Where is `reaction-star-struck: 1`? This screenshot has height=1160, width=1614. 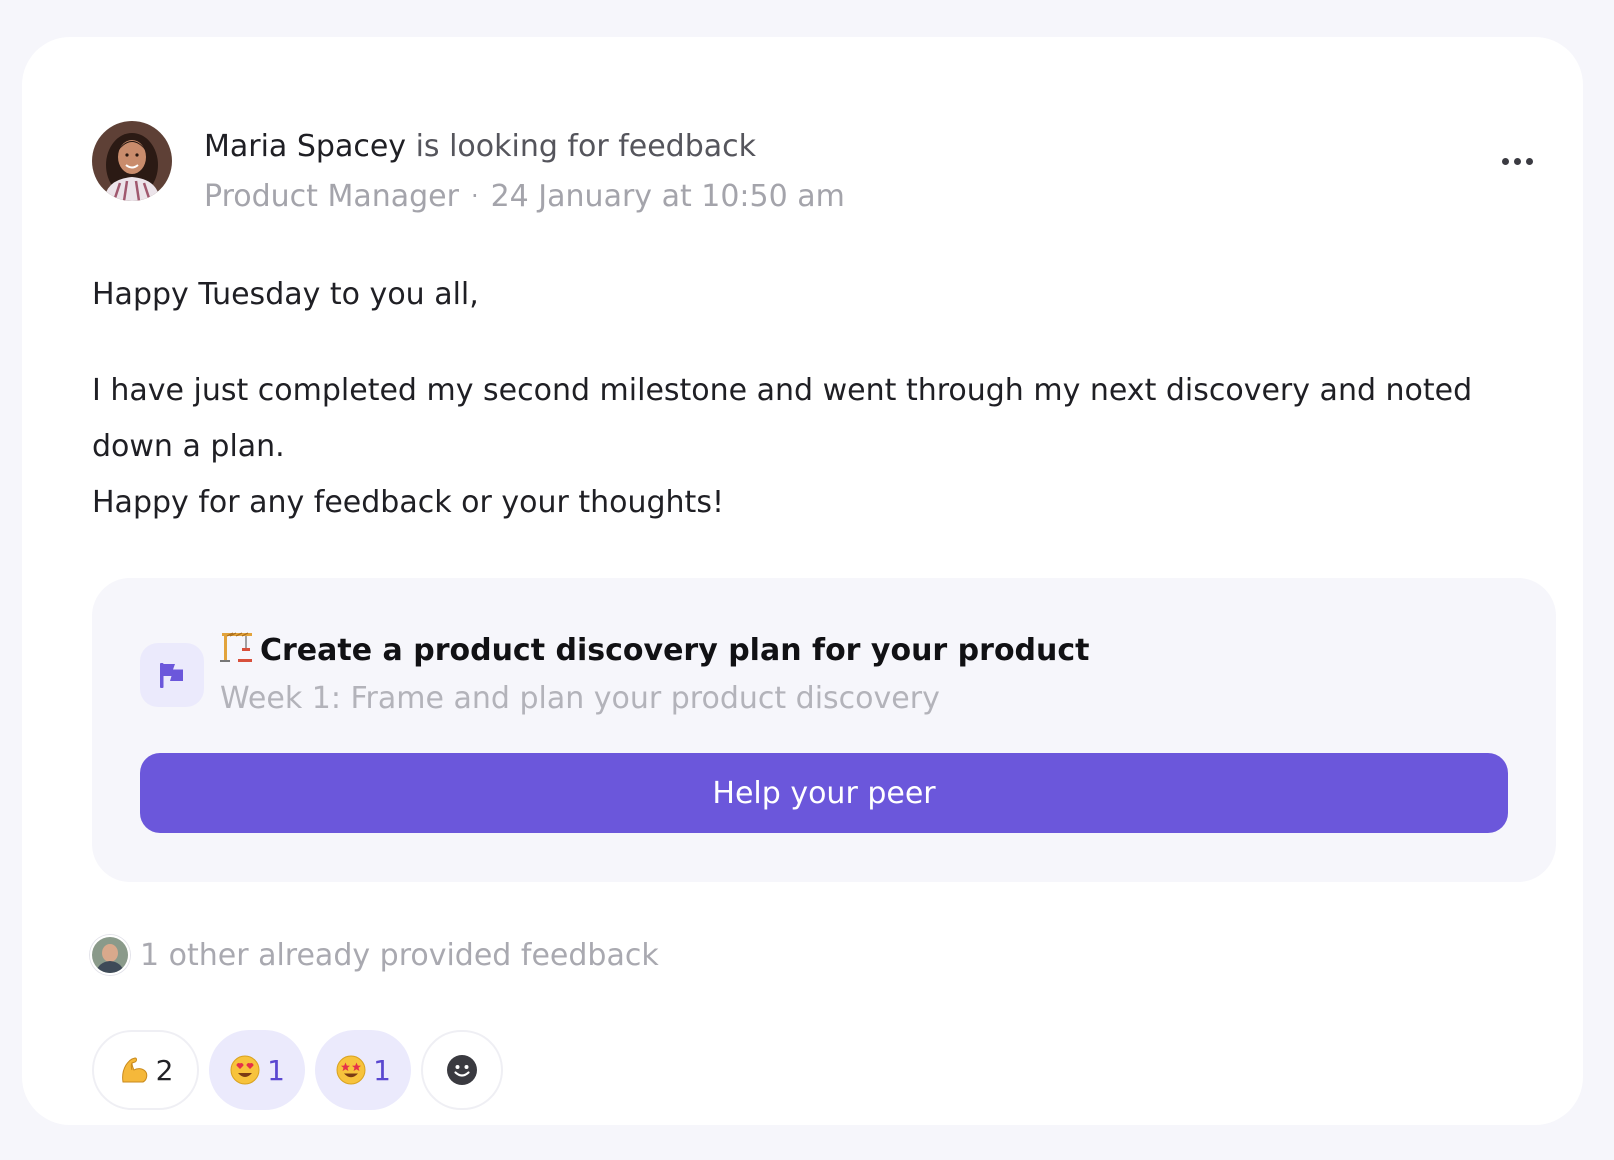
reaction-star-struck: 1 is located at coordinates (363, 1070).